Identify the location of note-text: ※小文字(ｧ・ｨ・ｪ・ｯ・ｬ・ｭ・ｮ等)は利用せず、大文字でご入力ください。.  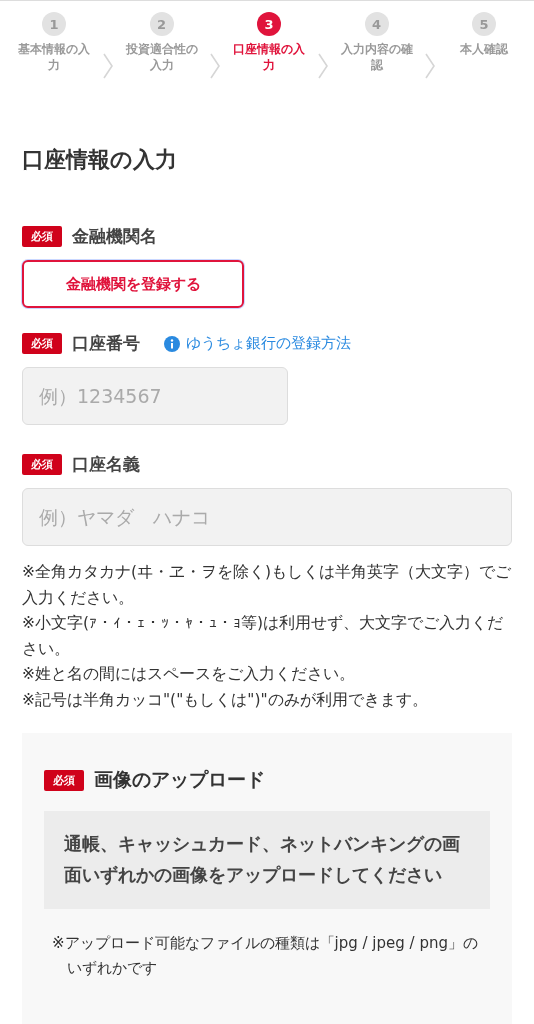
(263, 636).